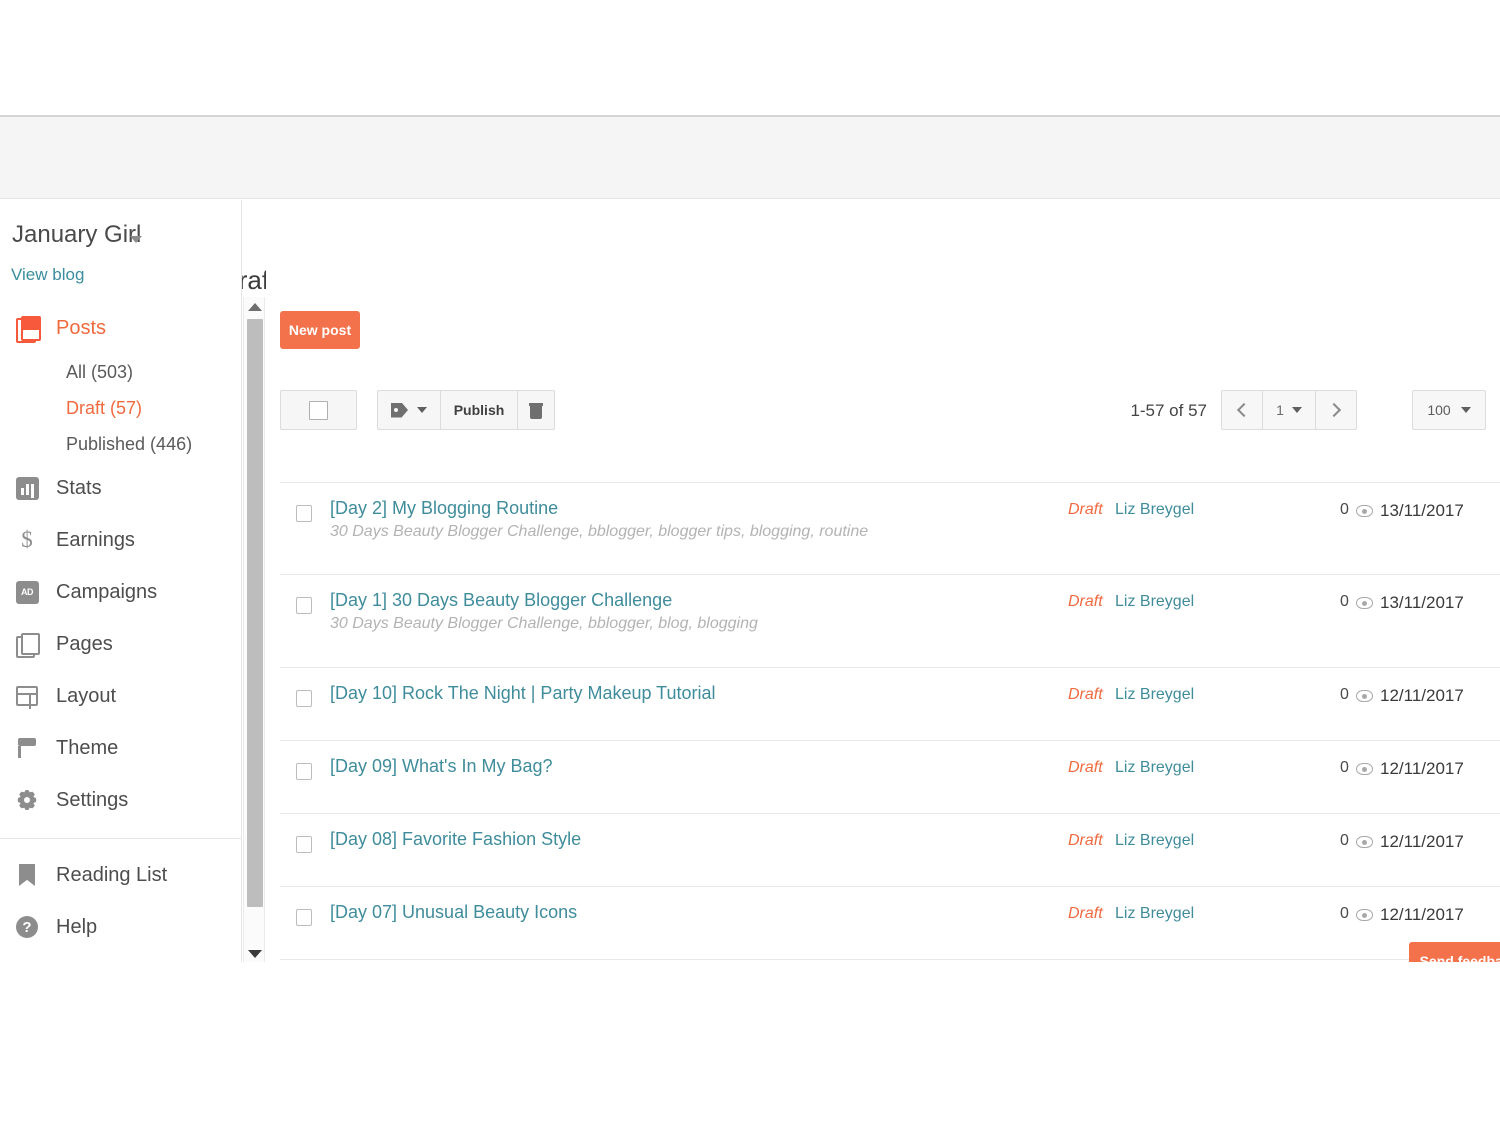 The width and height of the screenshot is (1500, 1125). Describe the element at coordinates (255, 307) in the screenshot. I see `scroll-up-arrow-icon` at that location.